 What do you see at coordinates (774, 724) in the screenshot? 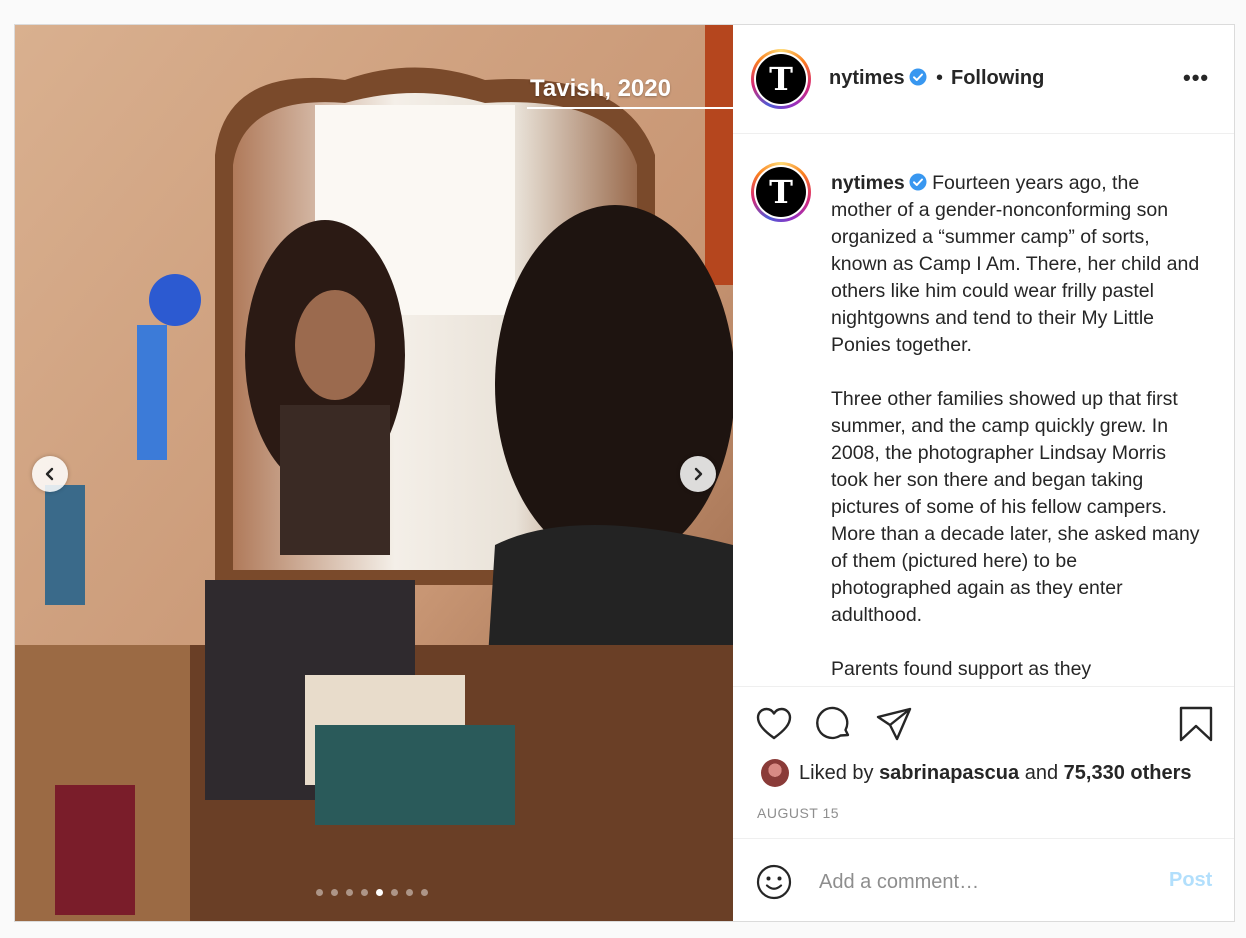
I see `heart-icon` at bounding box center [774, 724].